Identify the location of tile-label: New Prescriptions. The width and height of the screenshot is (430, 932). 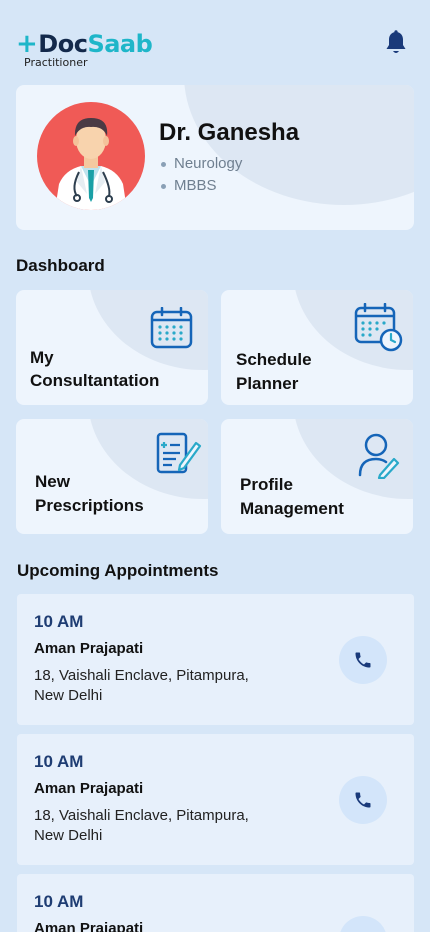
(110, 494).